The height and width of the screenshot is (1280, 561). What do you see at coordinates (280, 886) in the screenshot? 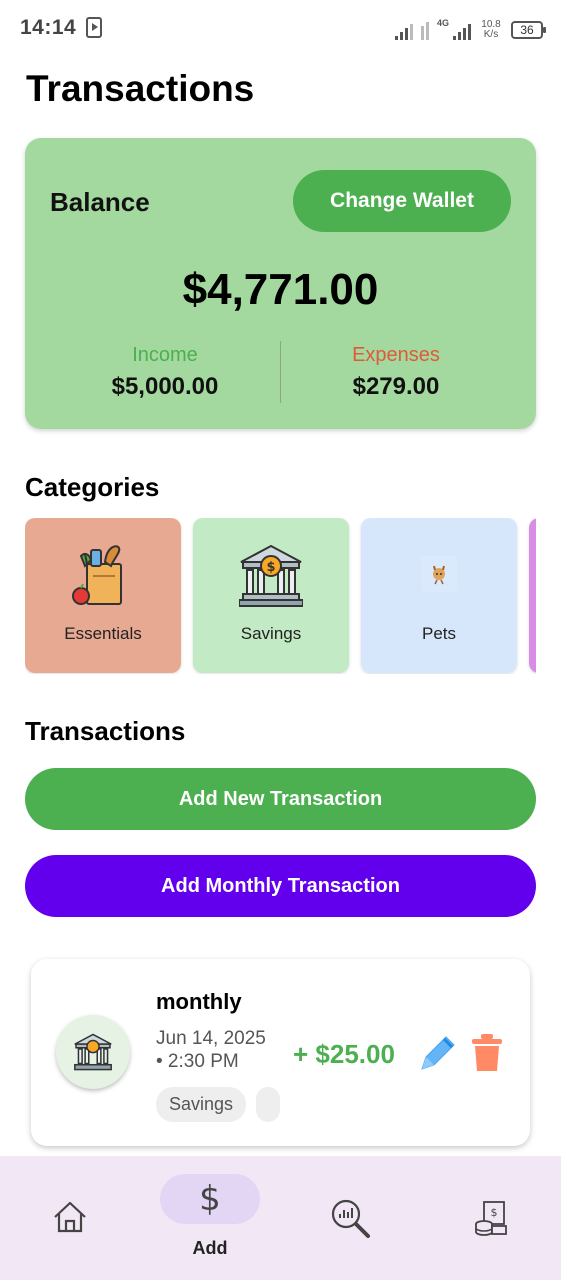
I see `add-monthly-transaction-button: Add Monthly Transaction` at bounding box center [280, 886].